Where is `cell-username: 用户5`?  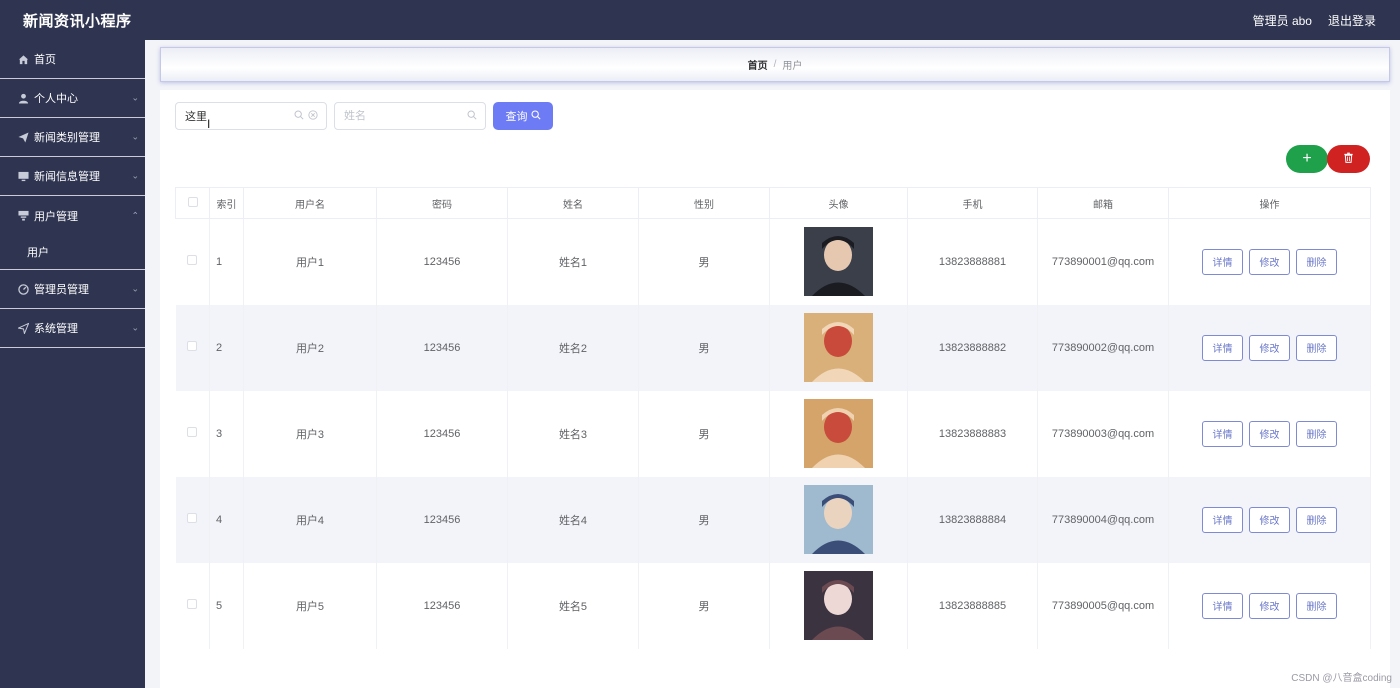
cell-username: 用户5 is located at coordinates (310, 605).